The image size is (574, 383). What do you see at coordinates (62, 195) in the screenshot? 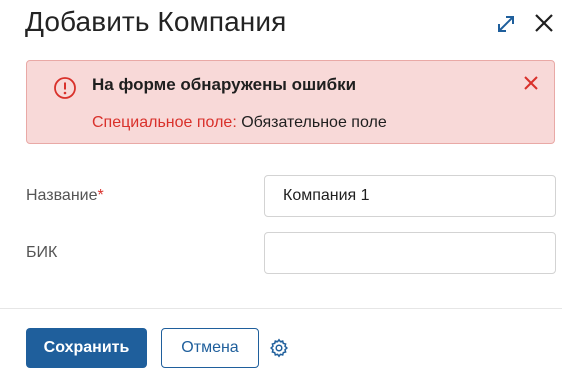
I see `name-label-text: Название` at bounding box center [62, 195].